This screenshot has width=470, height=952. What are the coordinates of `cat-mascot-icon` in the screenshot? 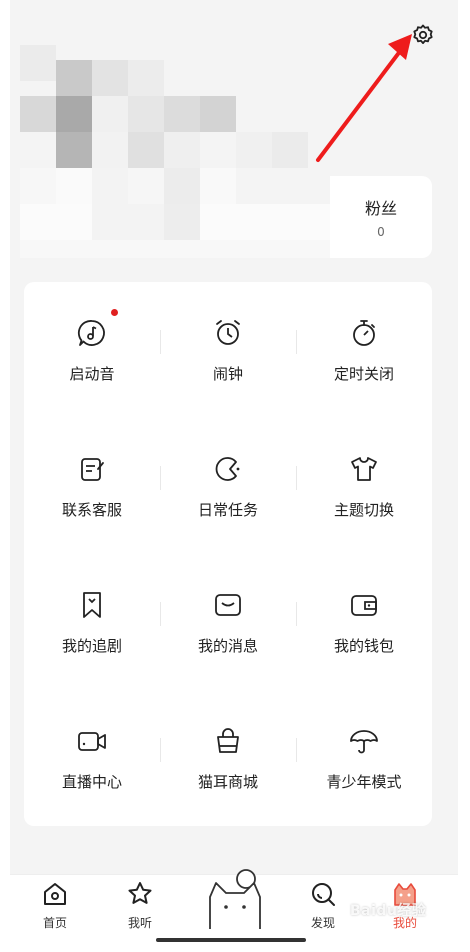 It's located at (235, 899).